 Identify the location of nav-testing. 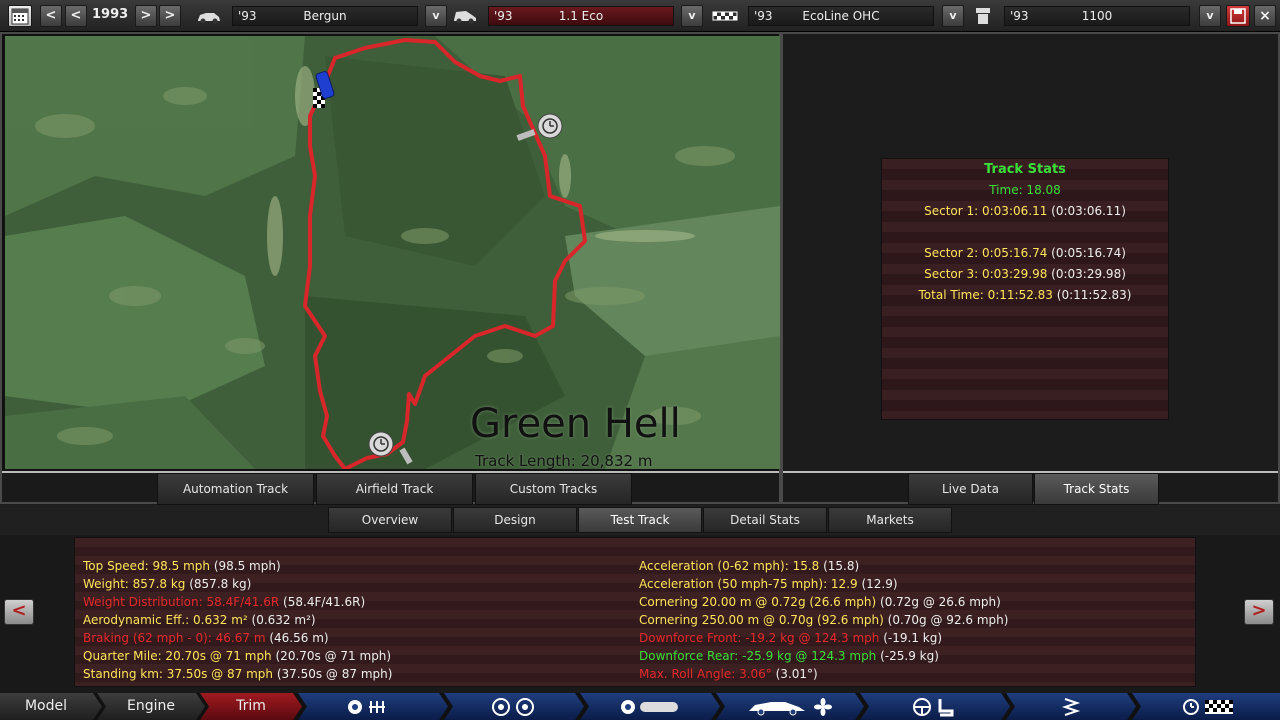
(1206, 706).